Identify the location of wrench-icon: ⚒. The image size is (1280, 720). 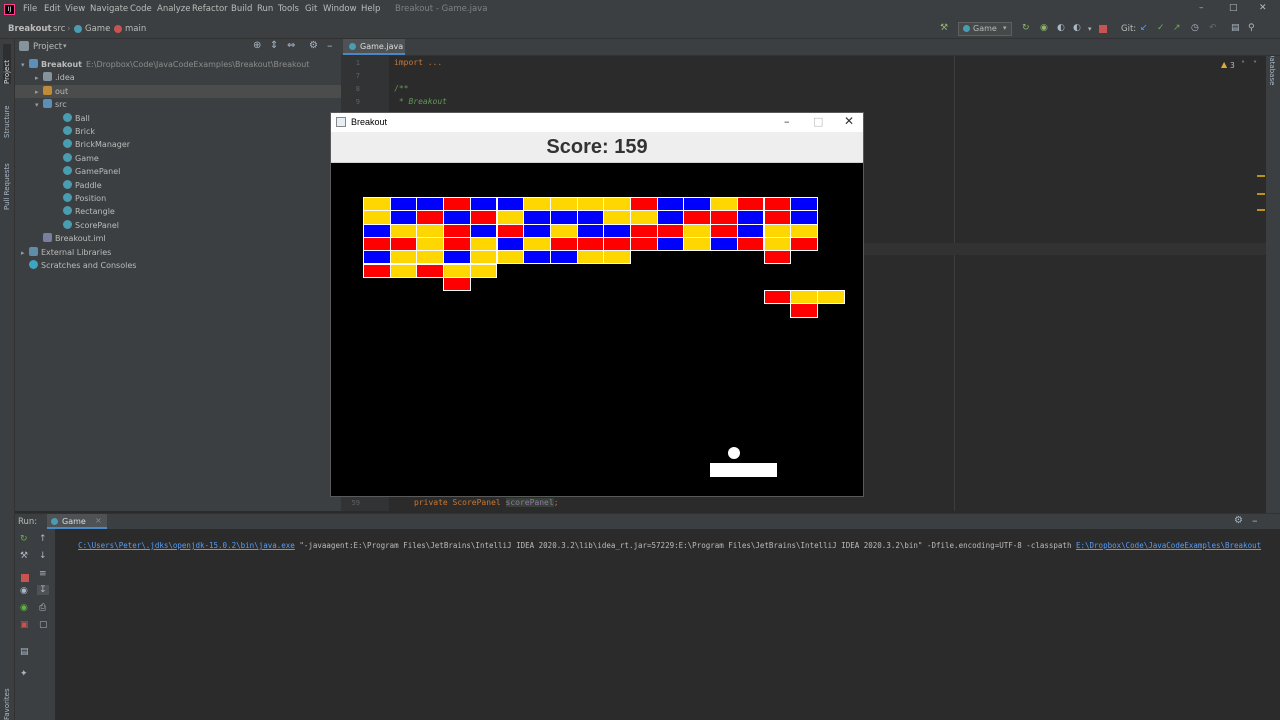
(24, 556).